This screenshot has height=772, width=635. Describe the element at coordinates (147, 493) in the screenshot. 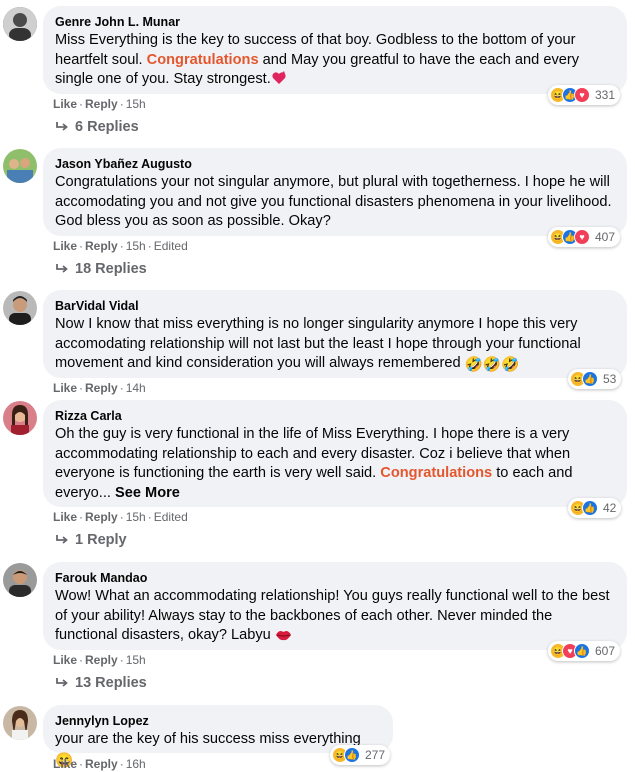

I see `see-more-link: See More` at that location.